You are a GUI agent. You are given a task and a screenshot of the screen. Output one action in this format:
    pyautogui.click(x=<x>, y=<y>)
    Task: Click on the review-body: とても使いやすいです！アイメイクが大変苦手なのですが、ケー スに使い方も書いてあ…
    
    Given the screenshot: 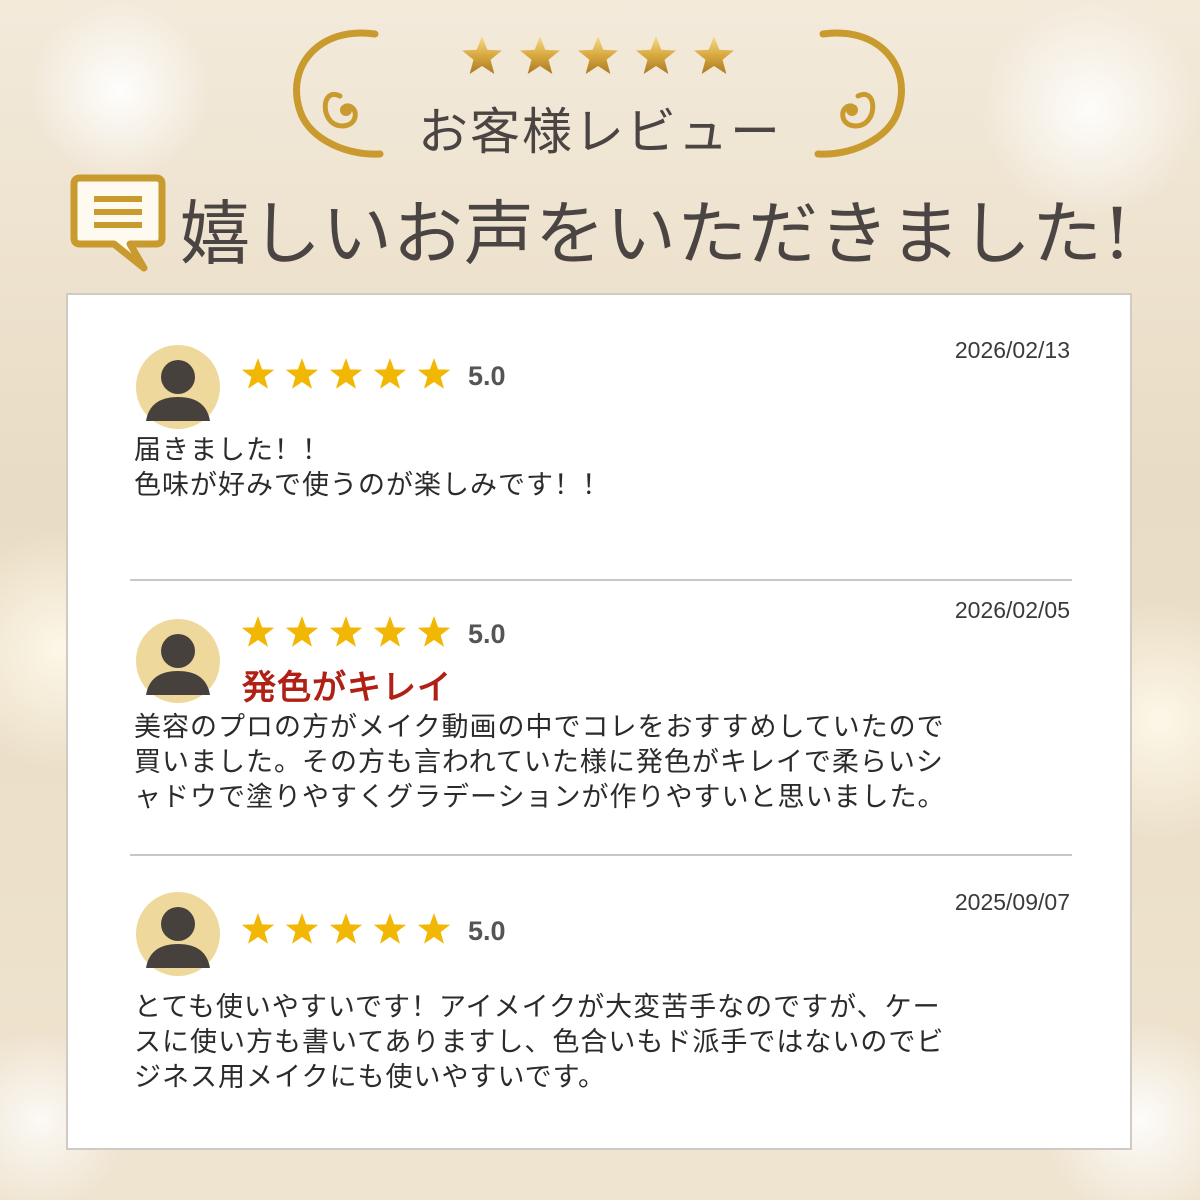 What is the action you would take?
    pyautogui.click(x=539, y=1042)
    